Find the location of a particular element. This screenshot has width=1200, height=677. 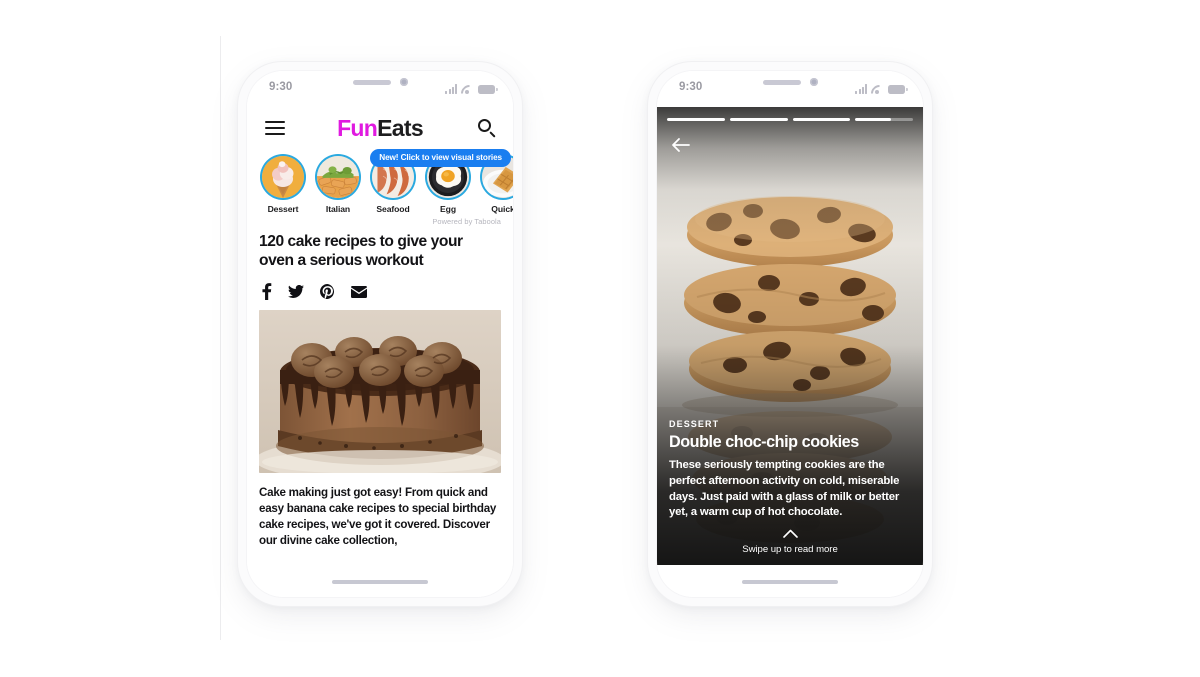

visual-stories-badge: New! Click to view visual stories is located at coordinates (440, 158).